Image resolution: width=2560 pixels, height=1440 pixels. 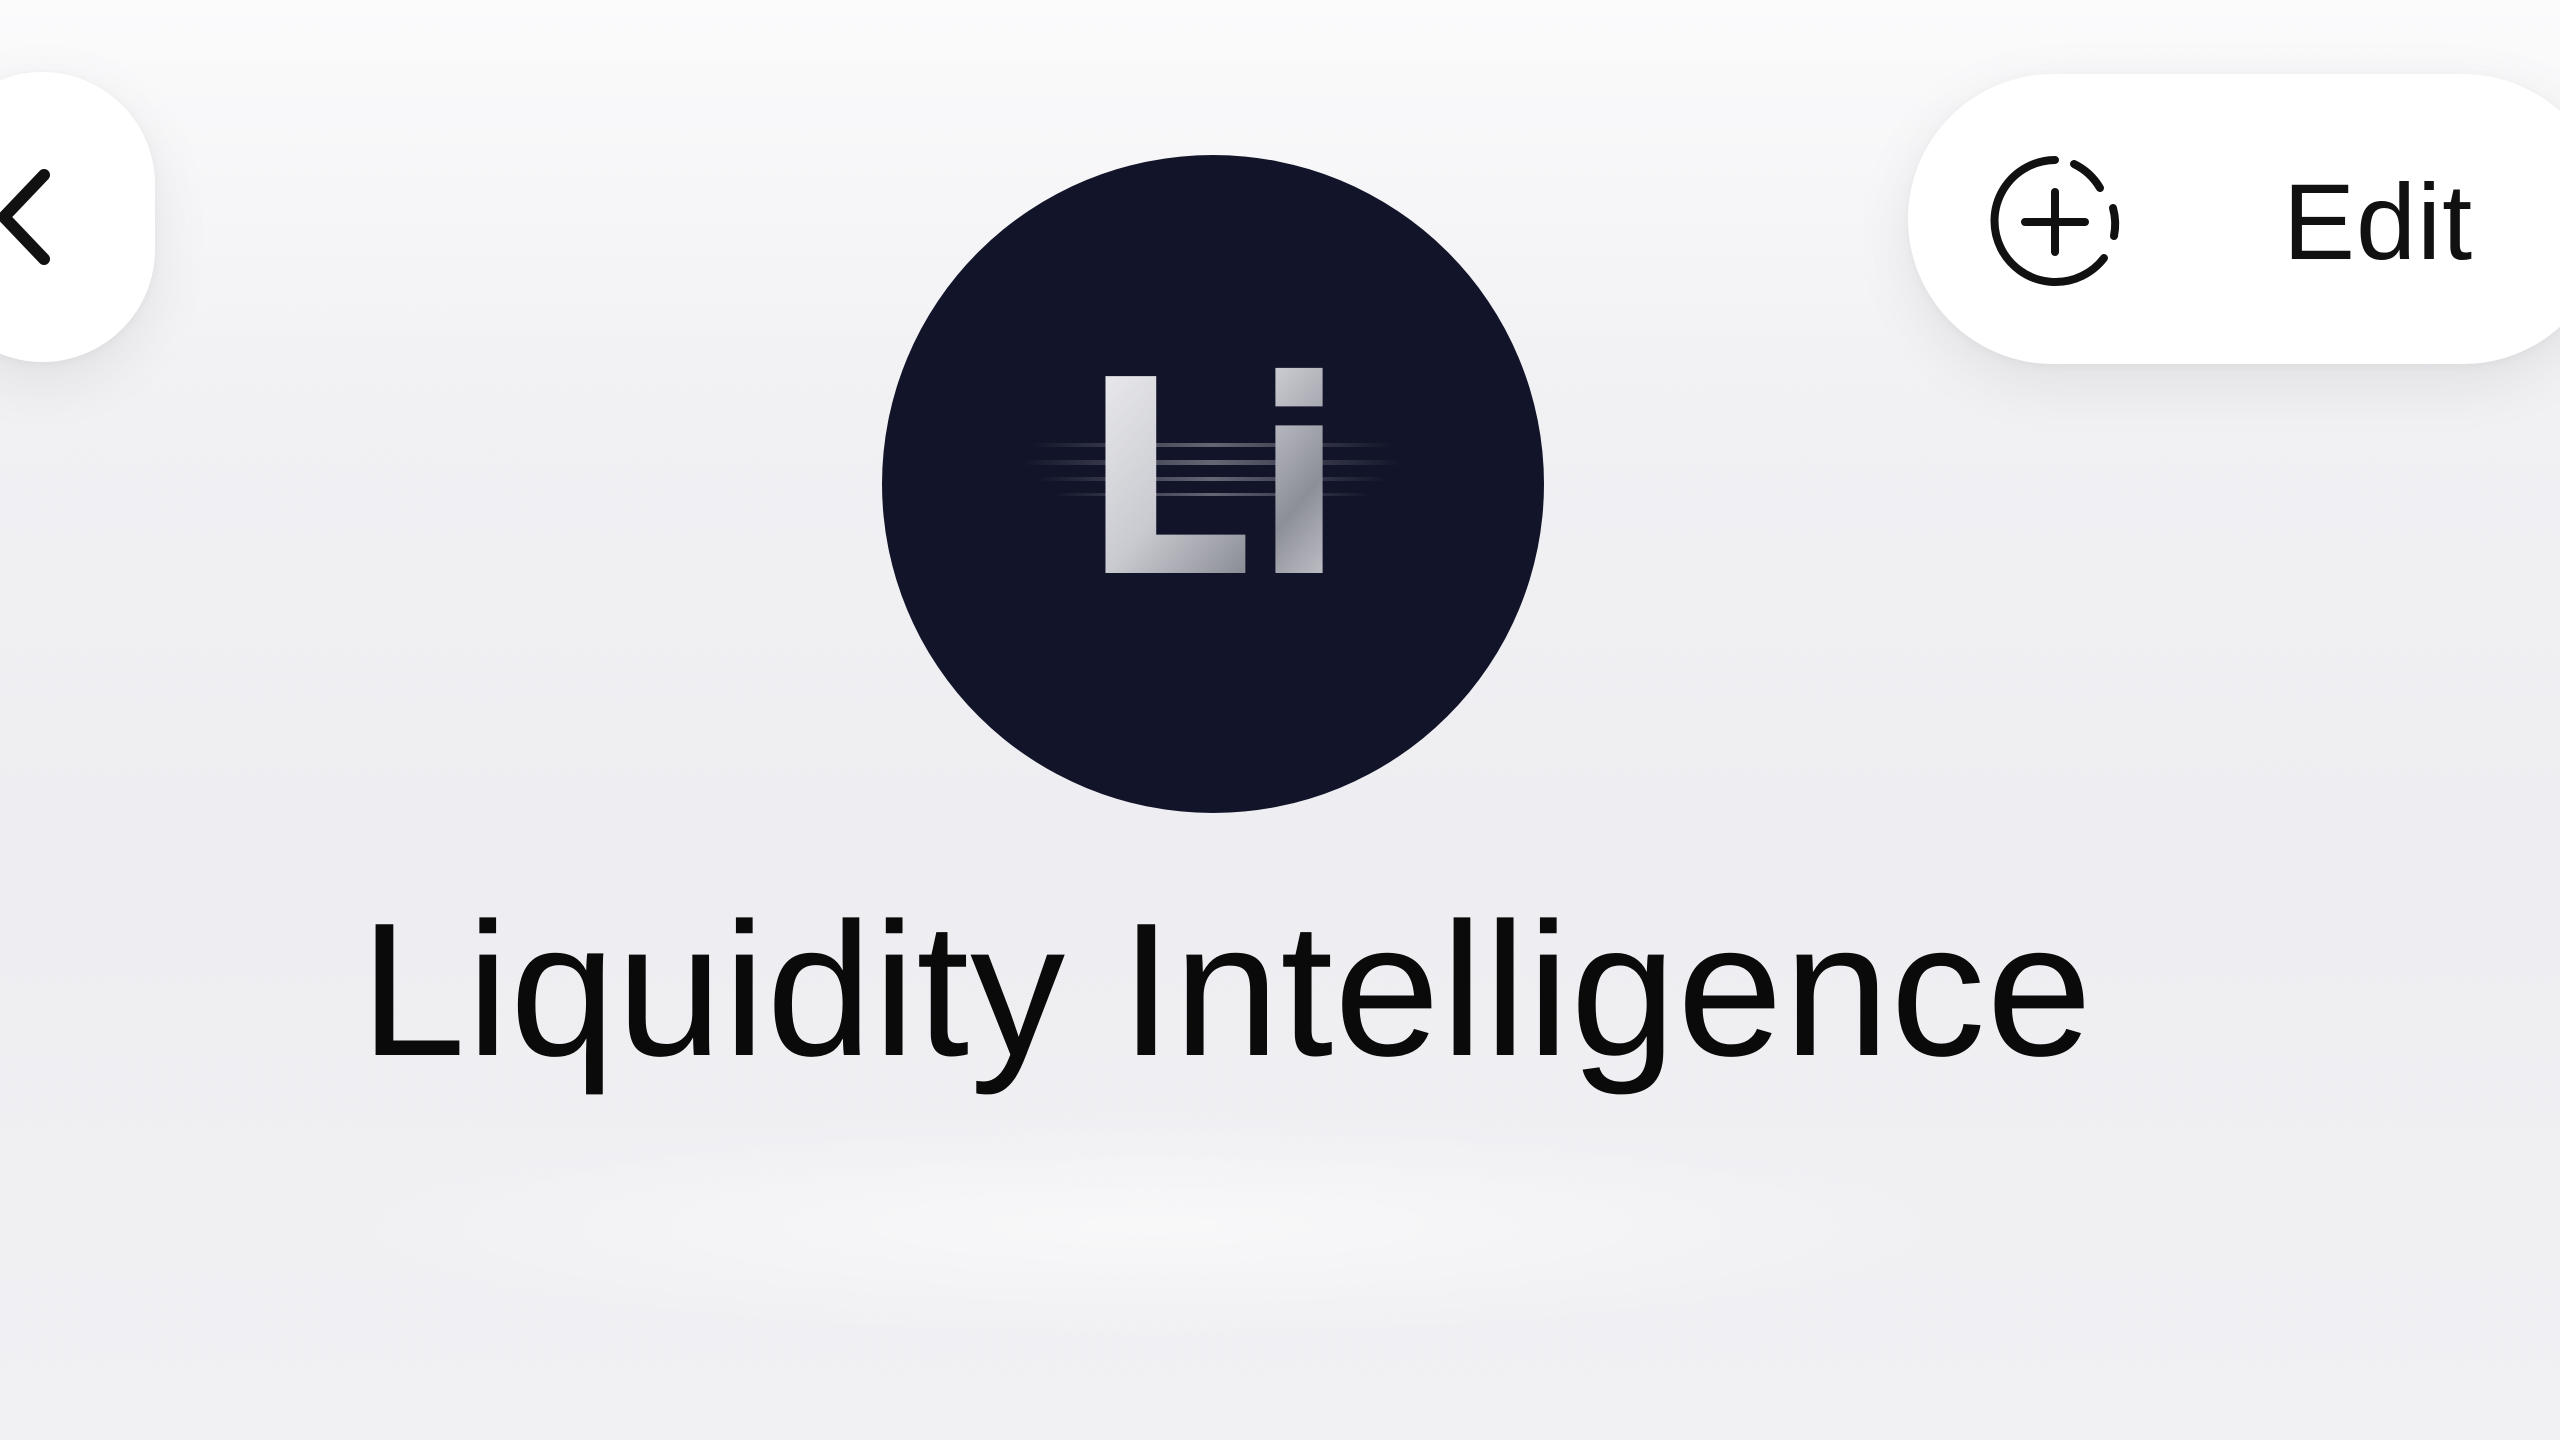 I want to click on edit-button: Edit, so click(x=2378, y=222).